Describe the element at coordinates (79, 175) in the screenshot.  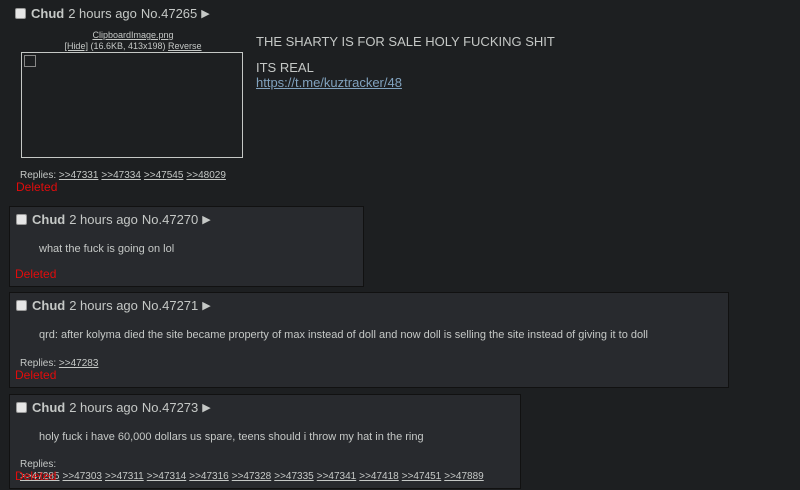
I see `reply-link: >>47331` at that location.